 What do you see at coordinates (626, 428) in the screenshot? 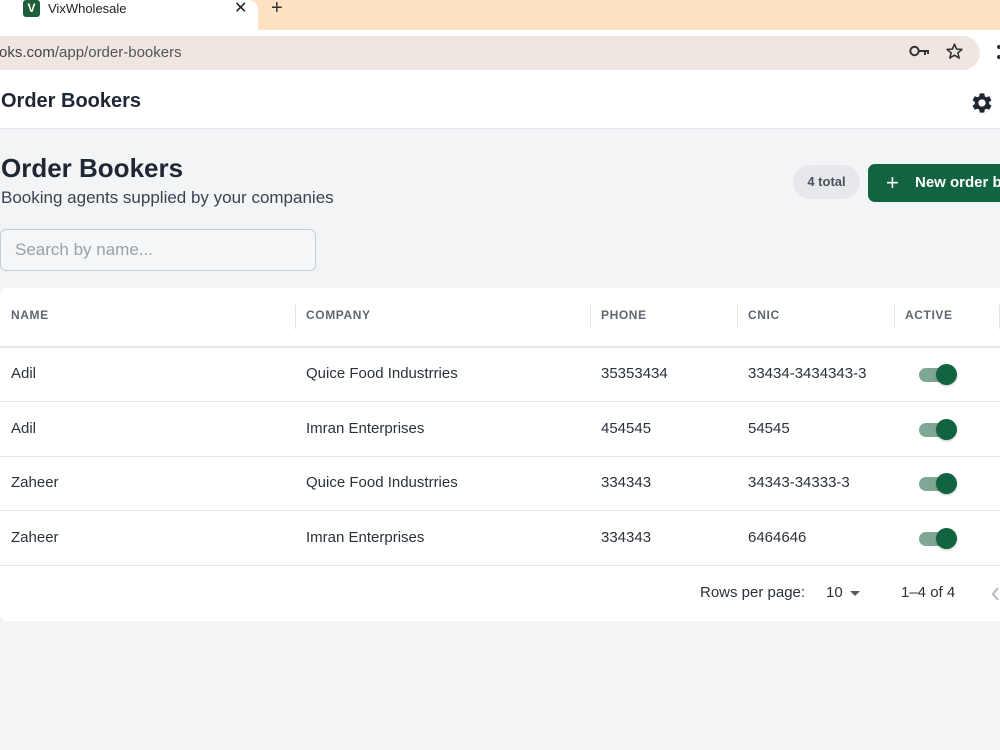
I see `cell-phone: 454545` at bounding box center [626, 428].